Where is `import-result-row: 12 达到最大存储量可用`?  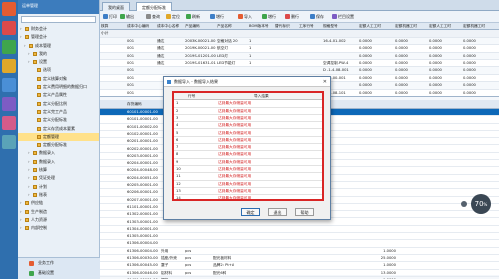
import-result-row: 12 达到最大存储量可用 is located at coordinates (248, 184).